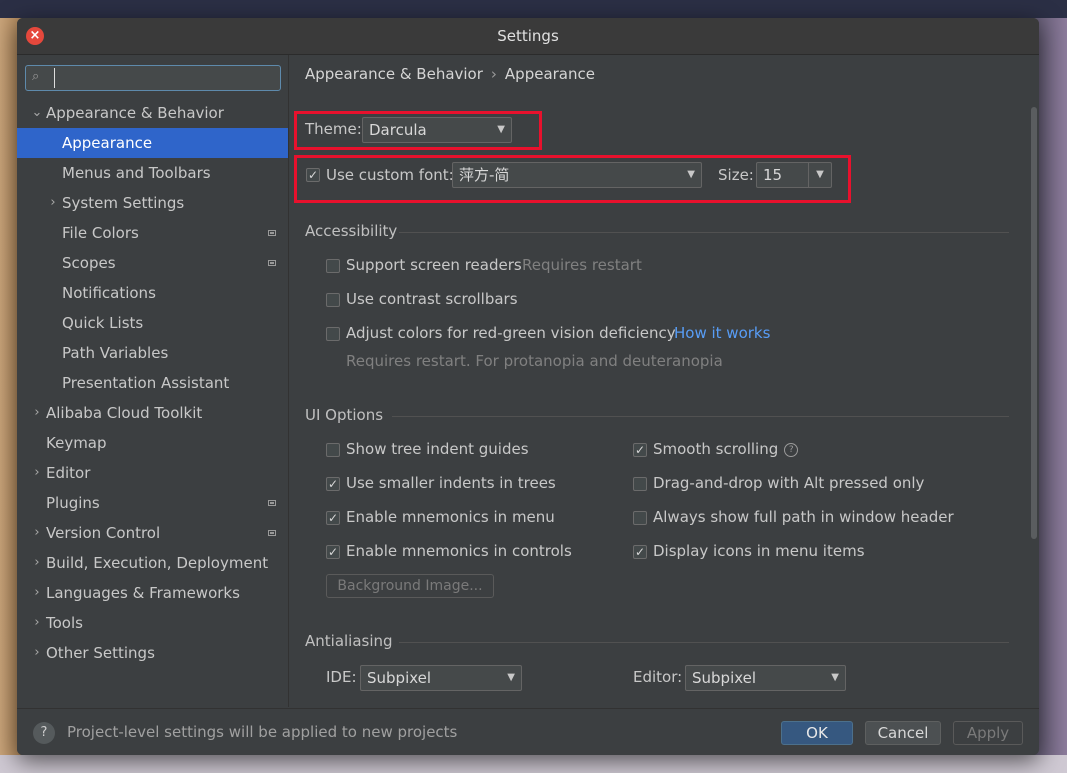  I want to click on how-it-works-link: How it works, so click(722, 333).